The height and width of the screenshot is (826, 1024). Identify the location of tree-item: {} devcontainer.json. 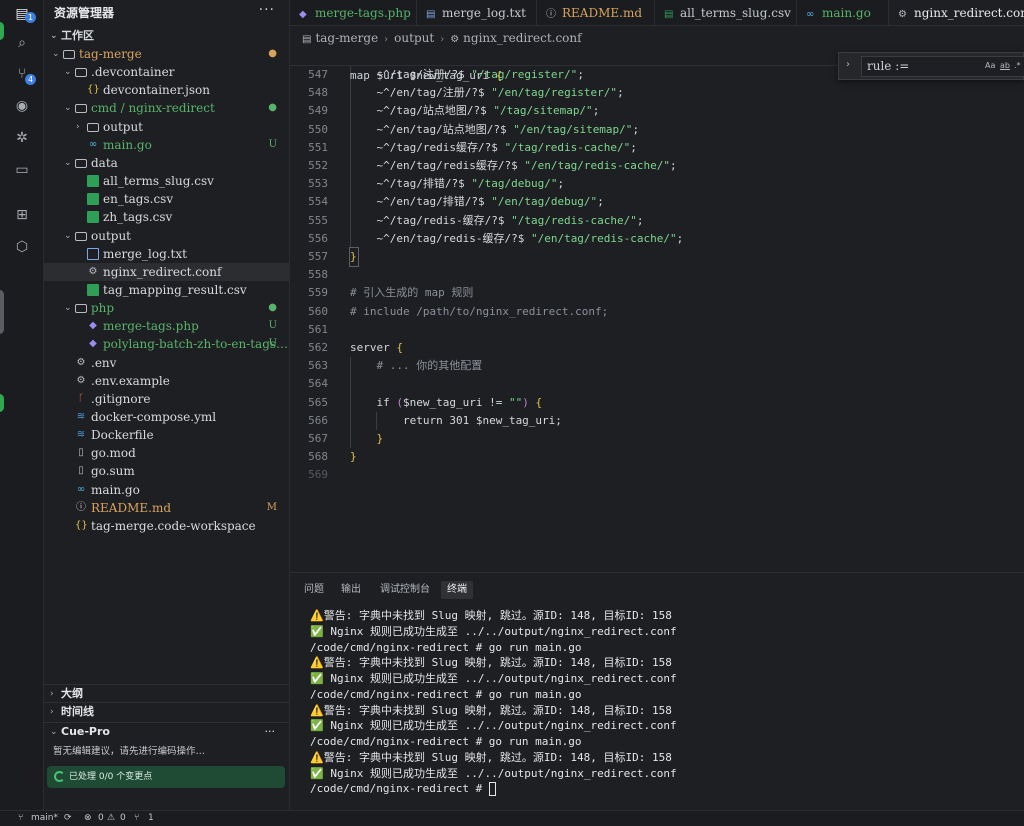
(166, 90).